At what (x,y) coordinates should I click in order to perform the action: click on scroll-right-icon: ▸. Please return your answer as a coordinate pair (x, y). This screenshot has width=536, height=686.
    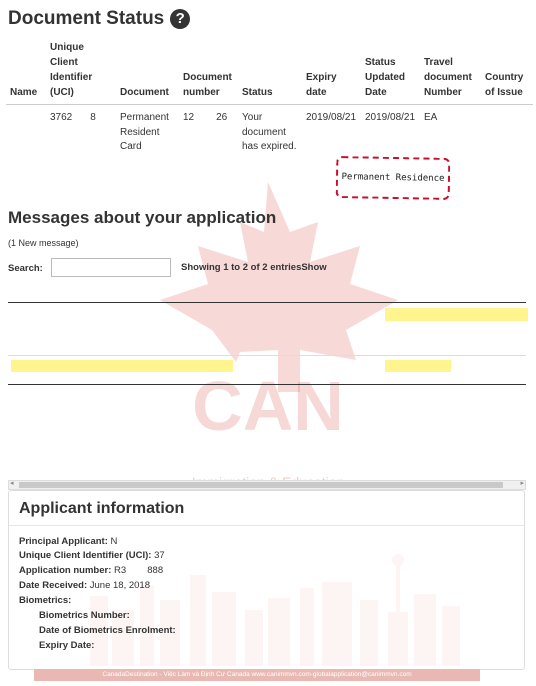
    Looking at the image, I should click on (522, 483).